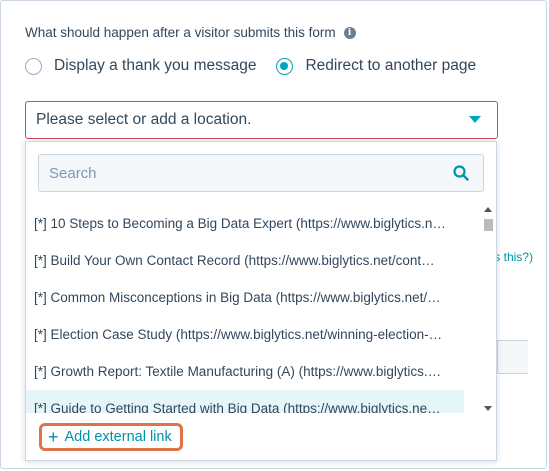  I want to click on info-icon: i, so click(349, 32).